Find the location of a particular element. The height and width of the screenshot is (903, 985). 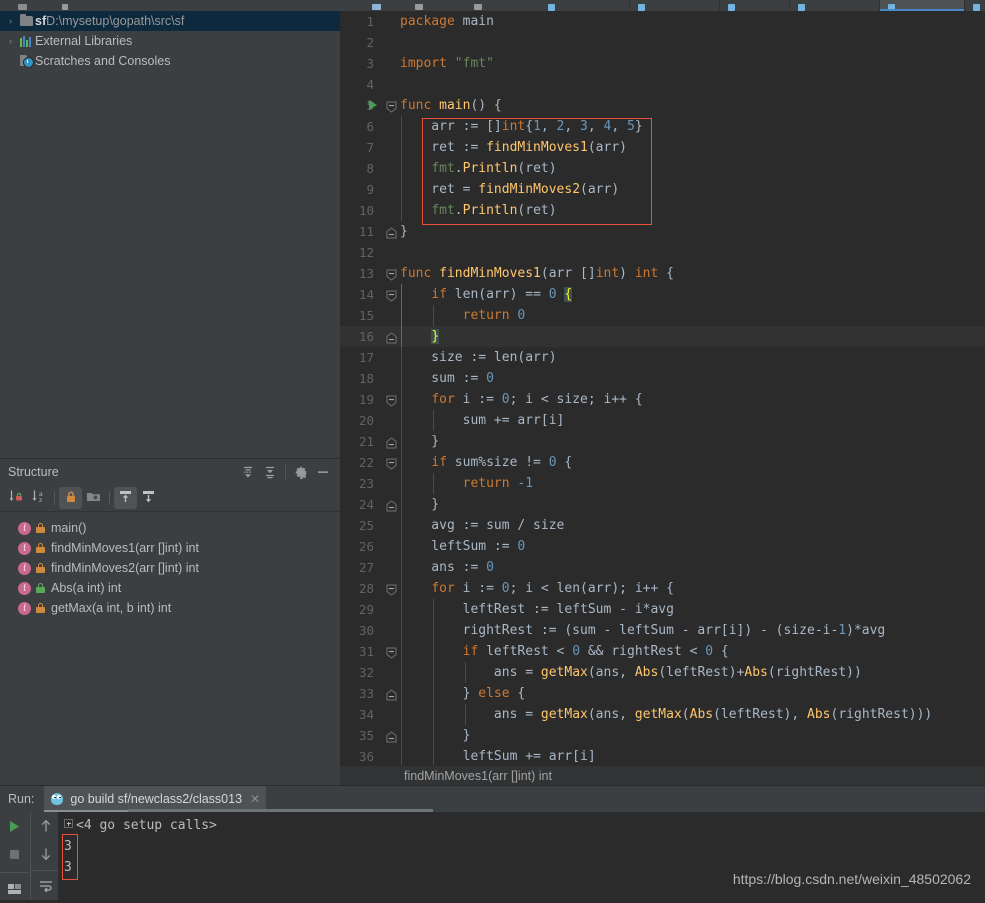

layout-icon is located at coordinates (14, 887).